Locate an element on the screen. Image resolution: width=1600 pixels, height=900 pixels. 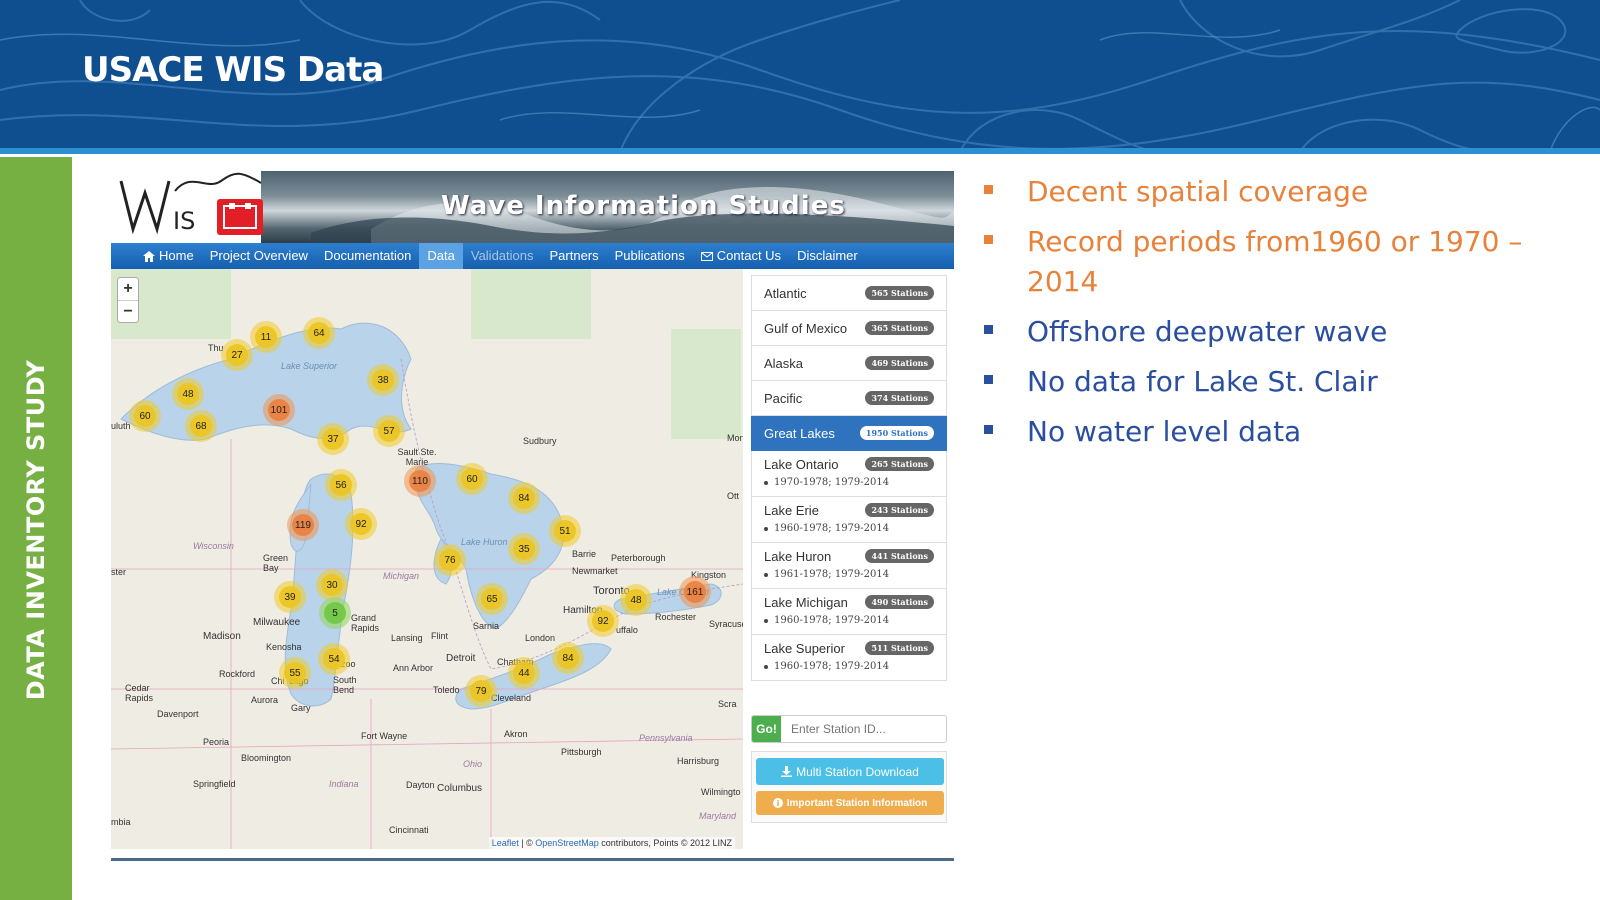
station-cluster: 76 is located at coordinates (450, 560).